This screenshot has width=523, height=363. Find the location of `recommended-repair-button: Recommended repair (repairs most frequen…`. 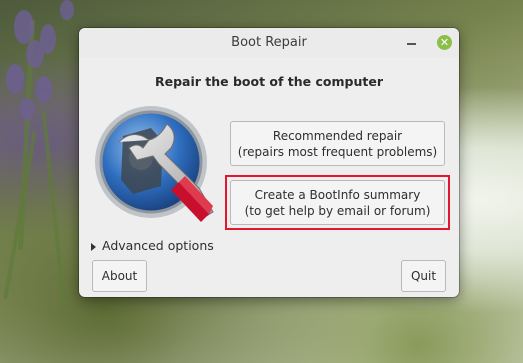

recommended-repair-button: Recommended repair (repairs most frequen… is located at coordinates (337, 143).